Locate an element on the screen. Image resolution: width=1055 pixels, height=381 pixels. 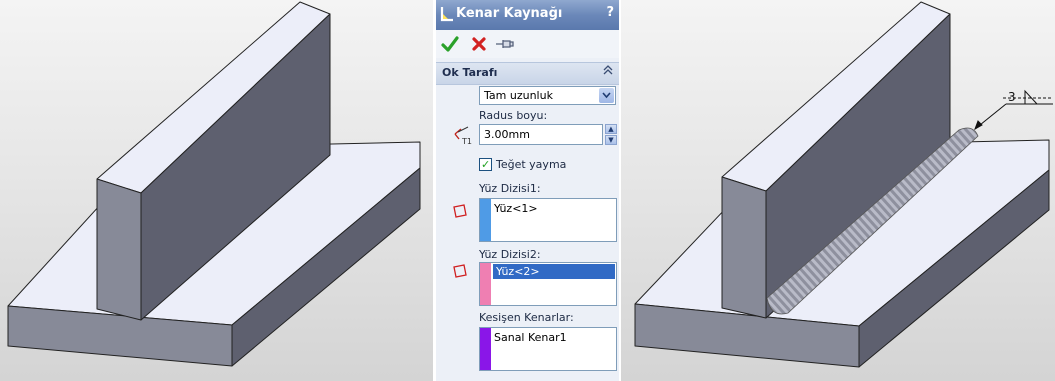
list-item: Sanal Kenar1 is located at coordinates (530, 337).